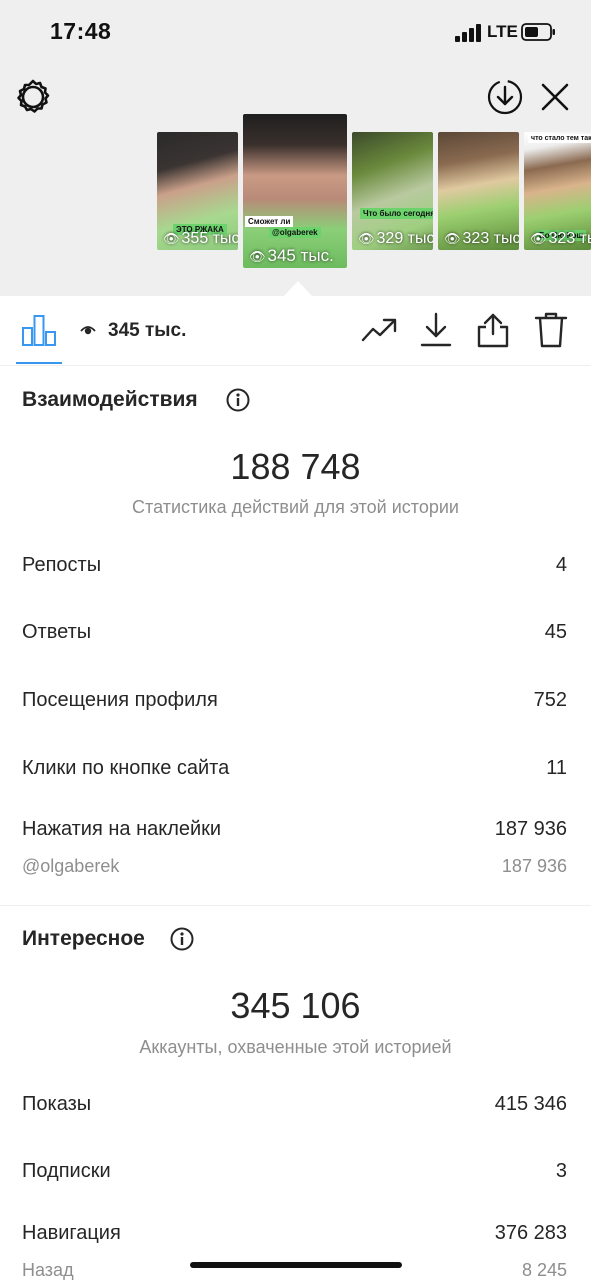 The image size is (591, 1280). What do you see at coordinates (561, 1171) in the screenshot?
I see `stat-value-follows: 3` at bounding box center [561, 1171].